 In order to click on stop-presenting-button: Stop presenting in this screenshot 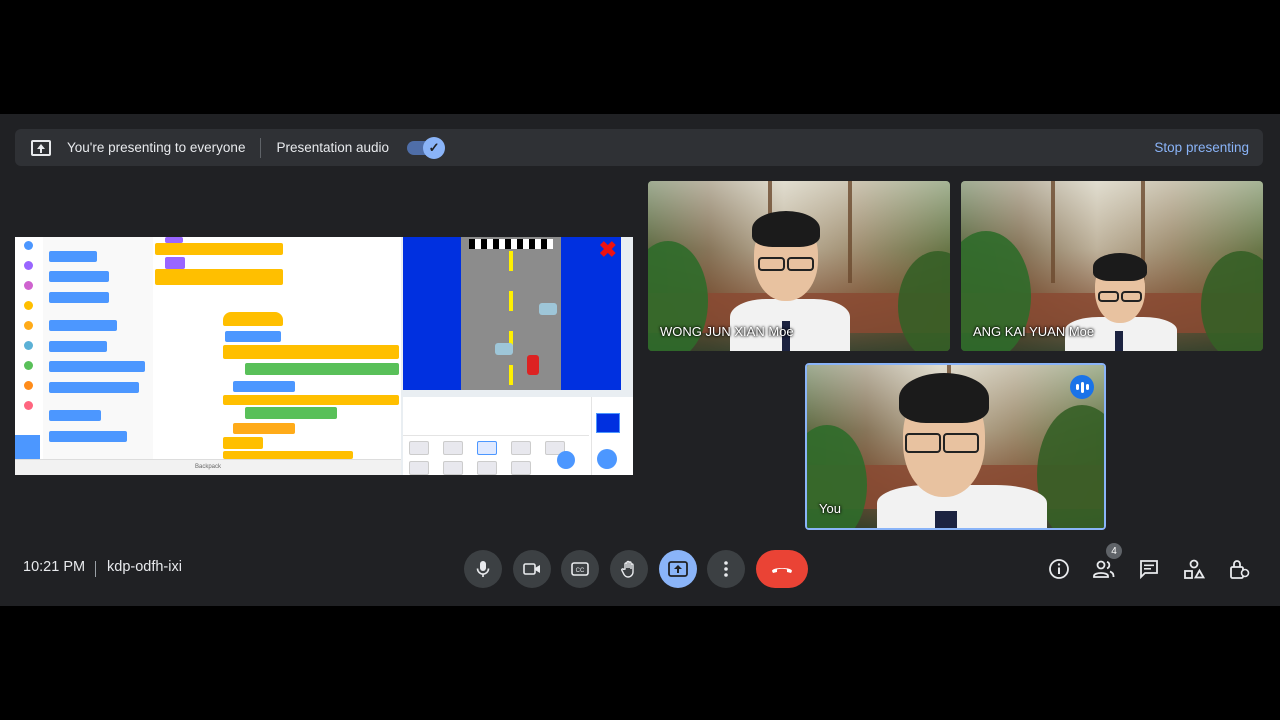, I will do `click(1201, 147)`.